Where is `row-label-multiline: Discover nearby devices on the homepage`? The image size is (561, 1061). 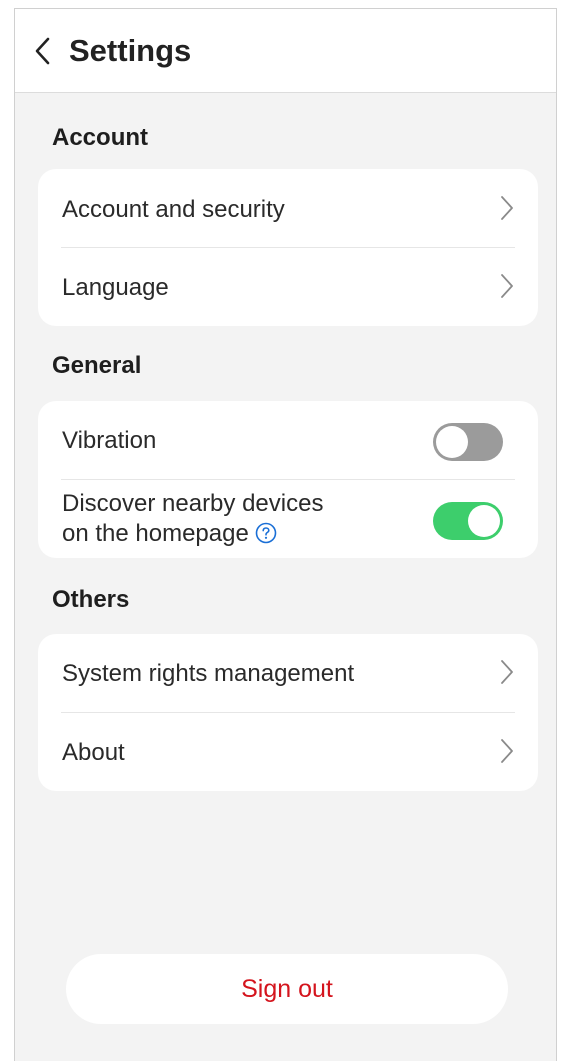
row-label-multiline: Discover nearby devices on the homepage is located at coordinates (192, 519).